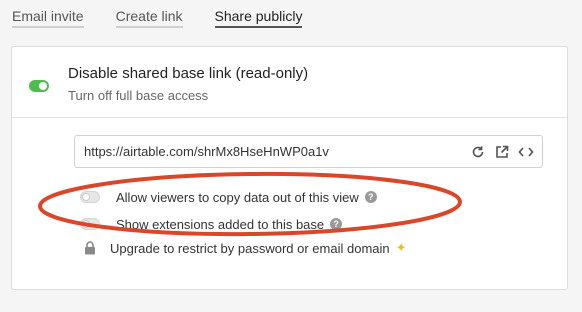 The height and width of the screenshot is (312, 582). I want to click on refresh-icon, so click(478, 152).